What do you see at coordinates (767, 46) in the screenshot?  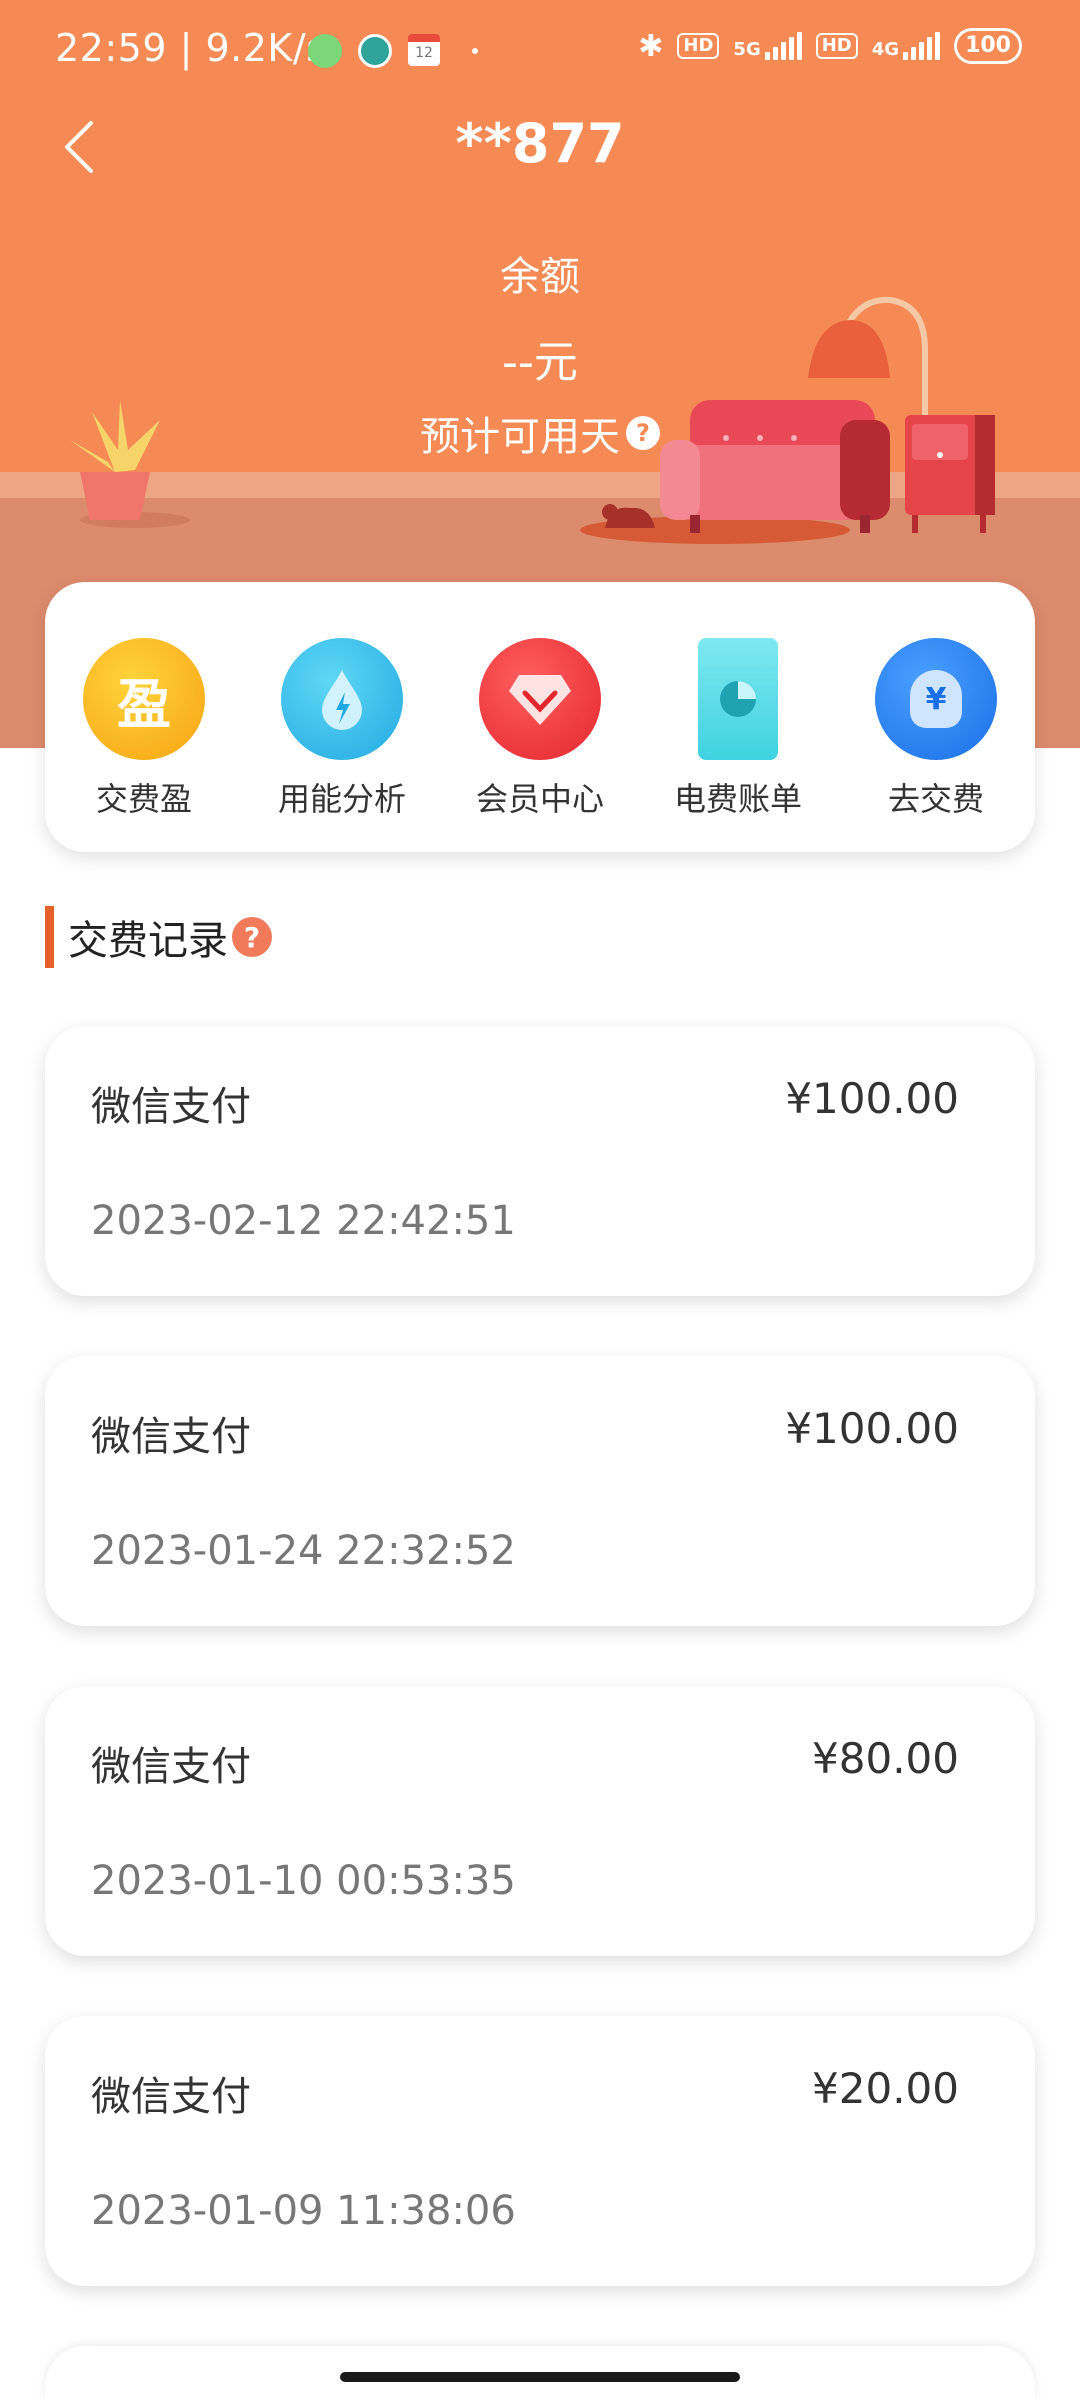 I see `signal-5g-icon: 5G` at bounding box center [767, 46].